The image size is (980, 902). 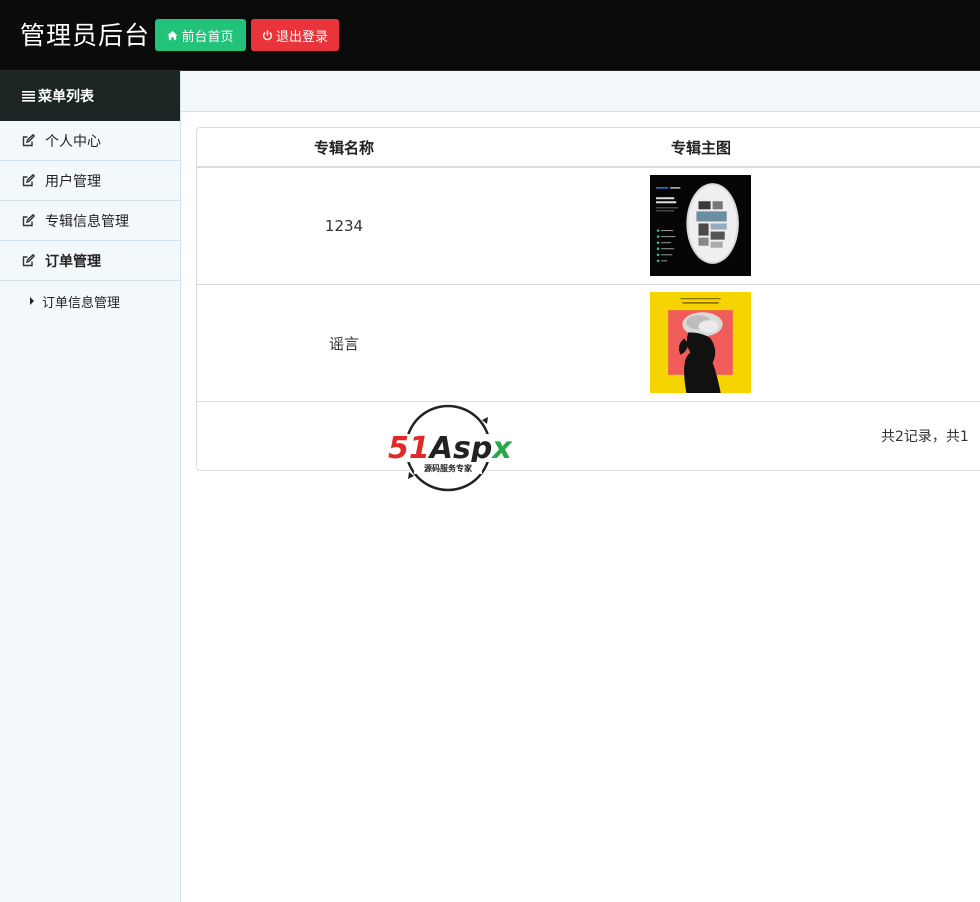 What do you see at coordinates (73, 181) in the screenshot?
I see `sidebar-item-label: 用户管理` at bounding box center [73, 181].